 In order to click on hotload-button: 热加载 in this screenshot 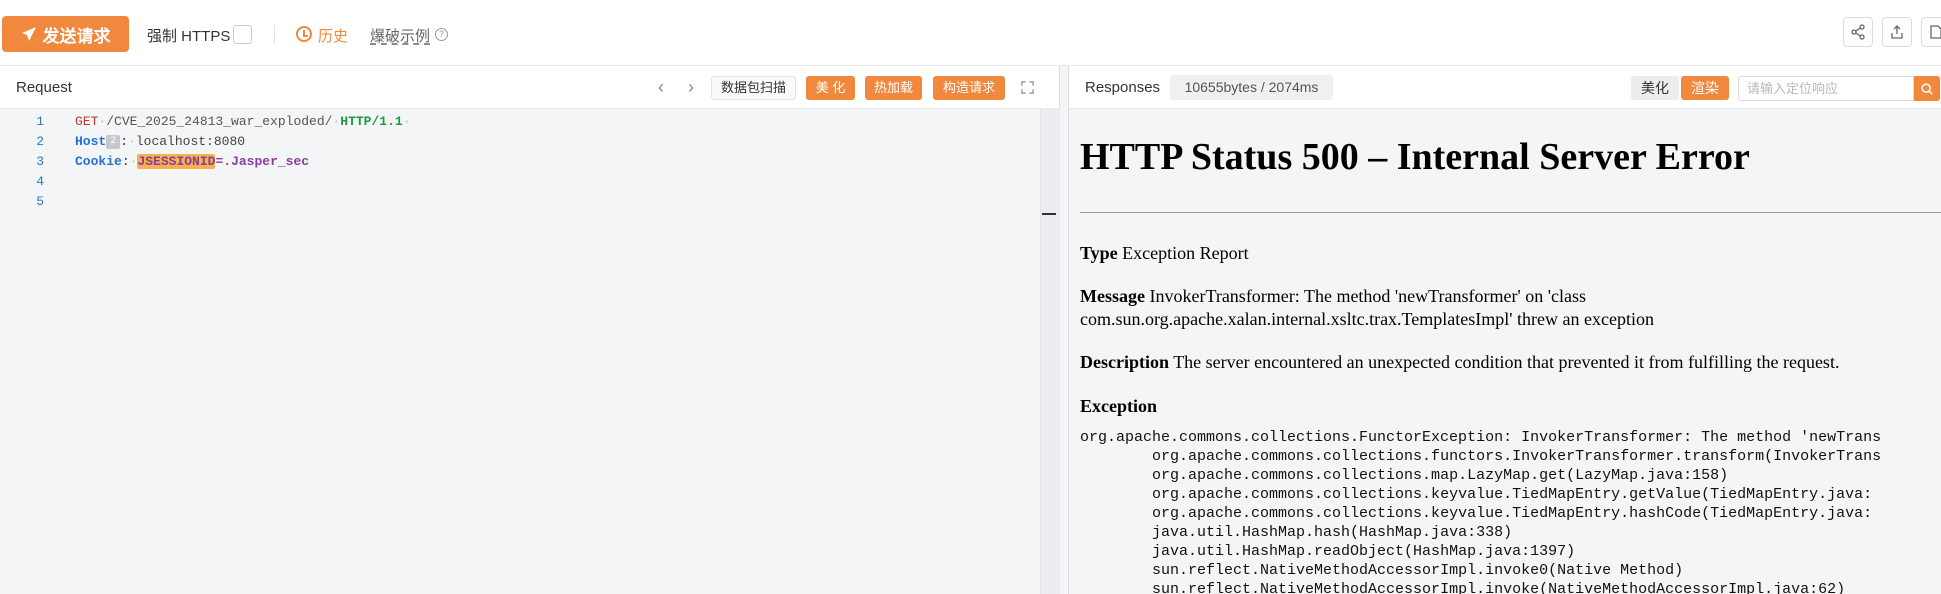, I will do `click(893, 88)`.